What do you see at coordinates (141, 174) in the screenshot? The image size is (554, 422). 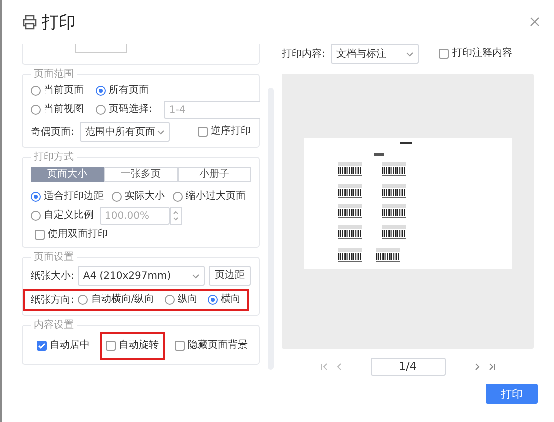 I see `tab: 一张多页` at bounding box center [141, 174].